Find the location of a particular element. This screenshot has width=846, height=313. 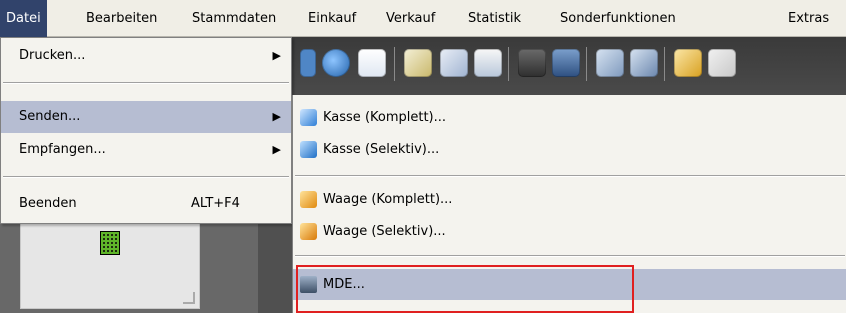

menu-statistik: Statistik is located at coordinates (494, 18).